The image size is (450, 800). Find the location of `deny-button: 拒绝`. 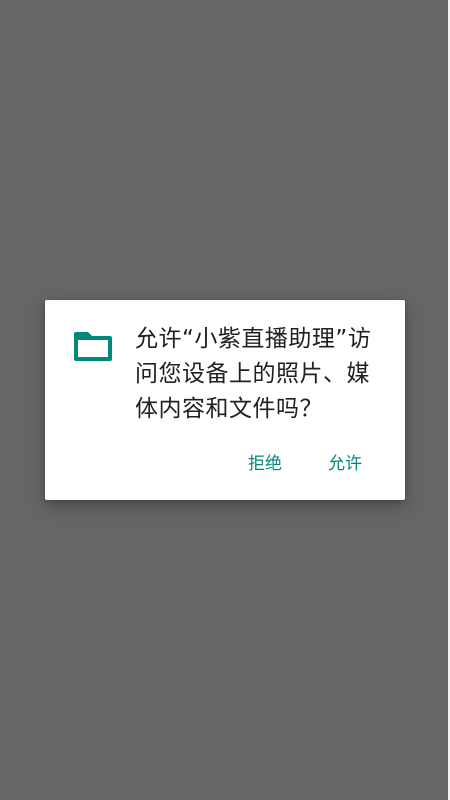

deny-button: 拒绝 is located at coordinates (265, 464).